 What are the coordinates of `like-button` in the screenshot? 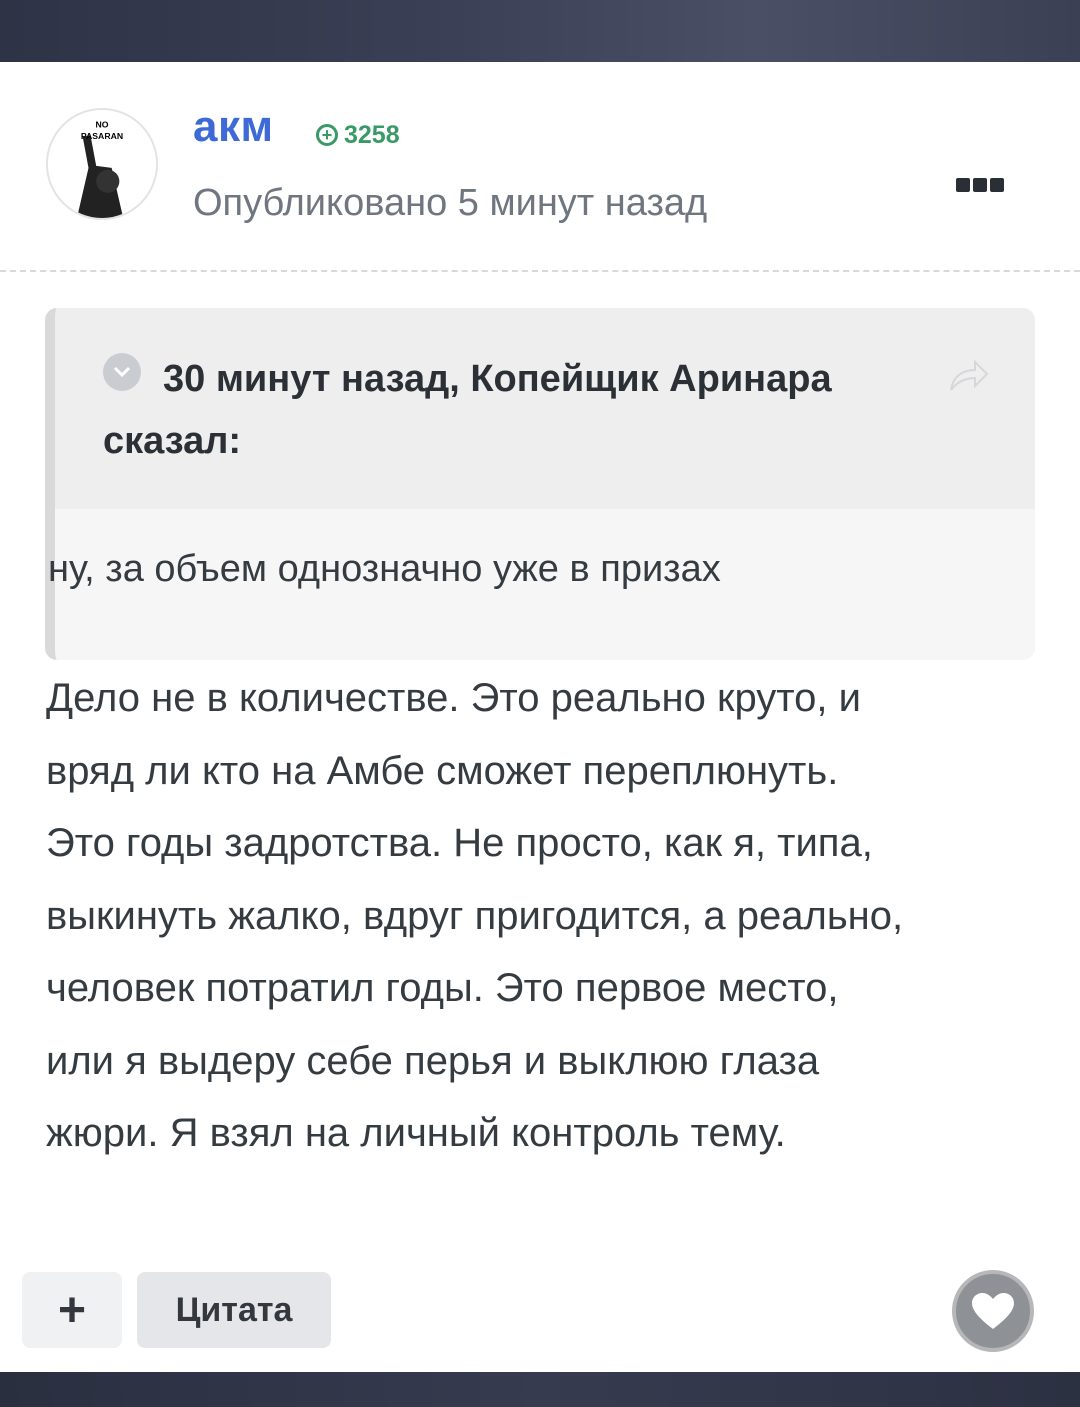 It's located at (993, 1311).